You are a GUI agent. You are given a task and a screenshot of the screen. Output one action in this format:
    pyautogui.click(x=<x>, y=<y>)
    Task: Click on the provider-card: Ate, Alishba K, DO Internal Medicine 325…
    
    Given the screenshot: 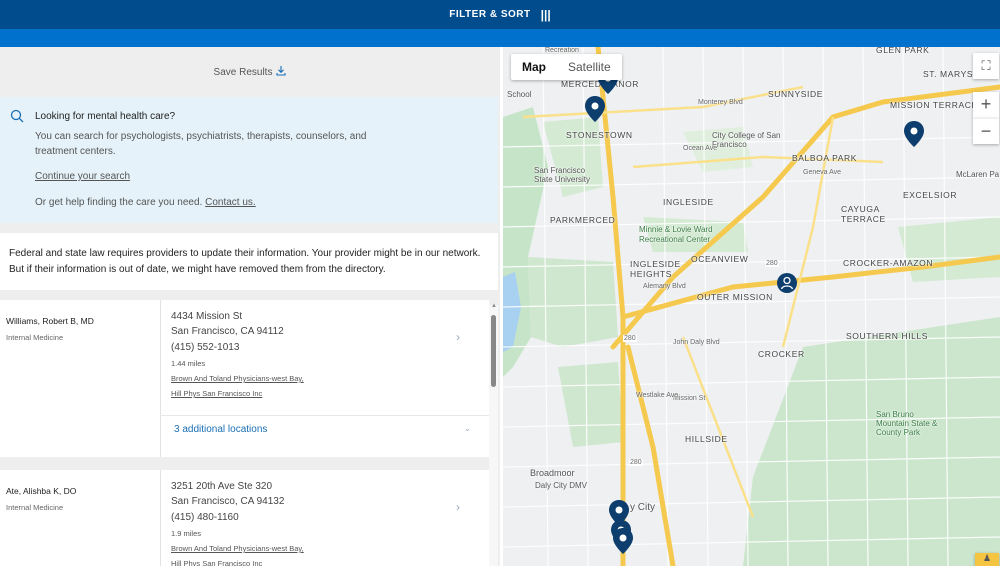 What is the action you would take?
    pyautogui.click(x=244, y=518)
    